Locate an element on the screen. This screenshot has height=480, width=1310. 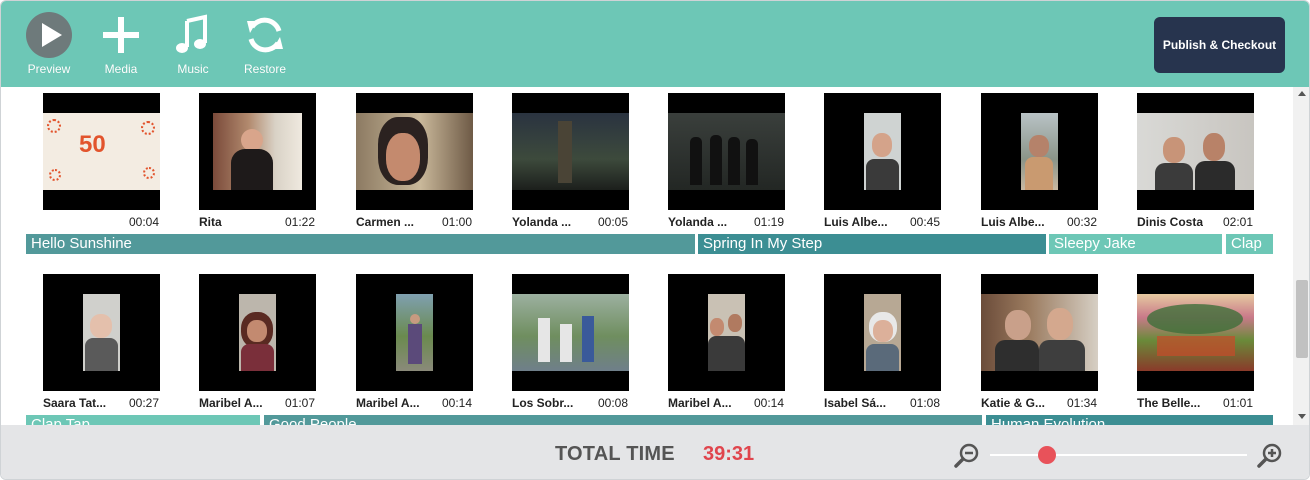
clip-duration: 01:01 is located at coordinates (1237, 403).